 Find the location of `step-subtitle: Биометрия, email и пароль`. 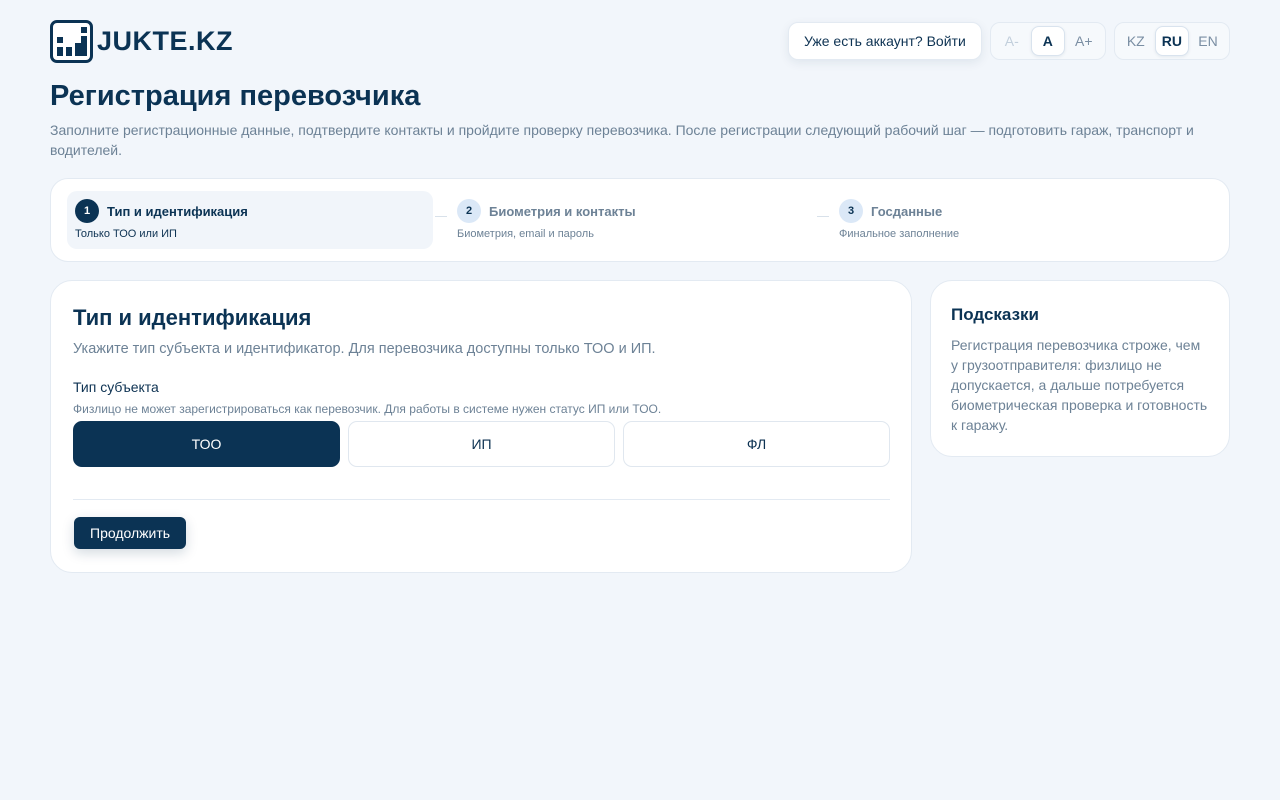

step-subtitle: Биометрия, email и пароль is located at coordinates (525, 234).